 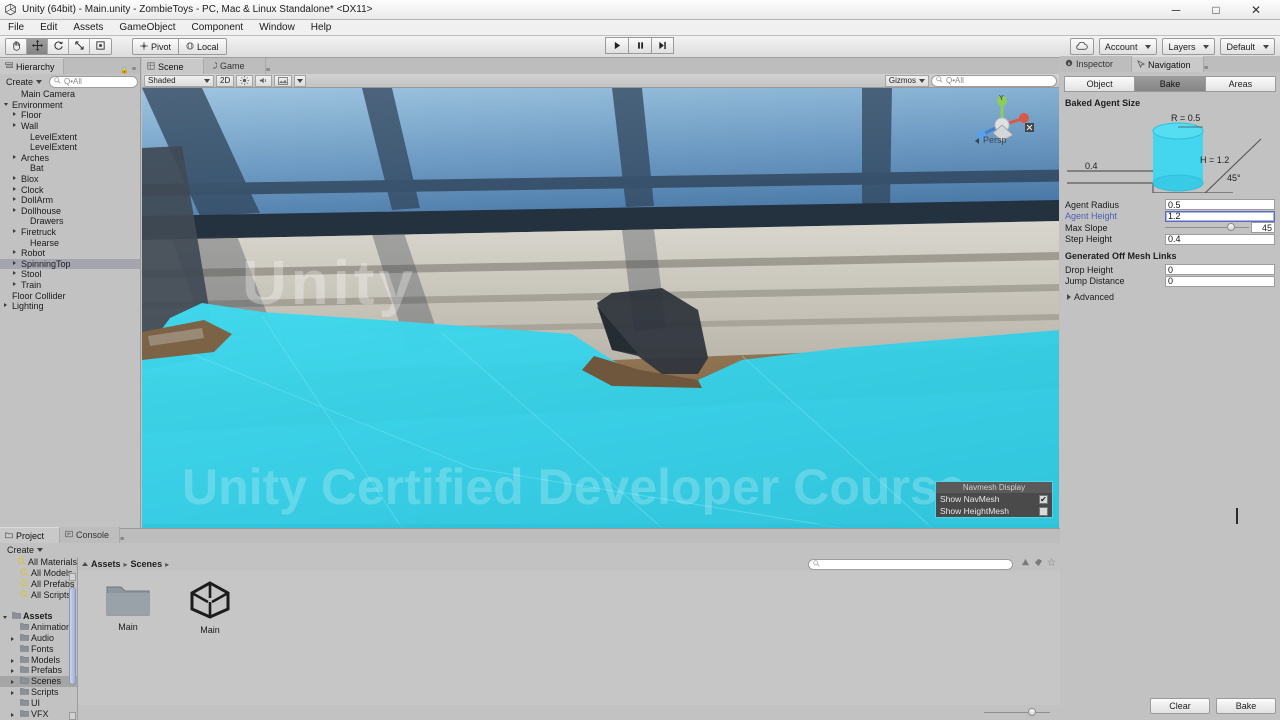 I want to click on hierarchy-item: Wall, so click(x=70, y=126).